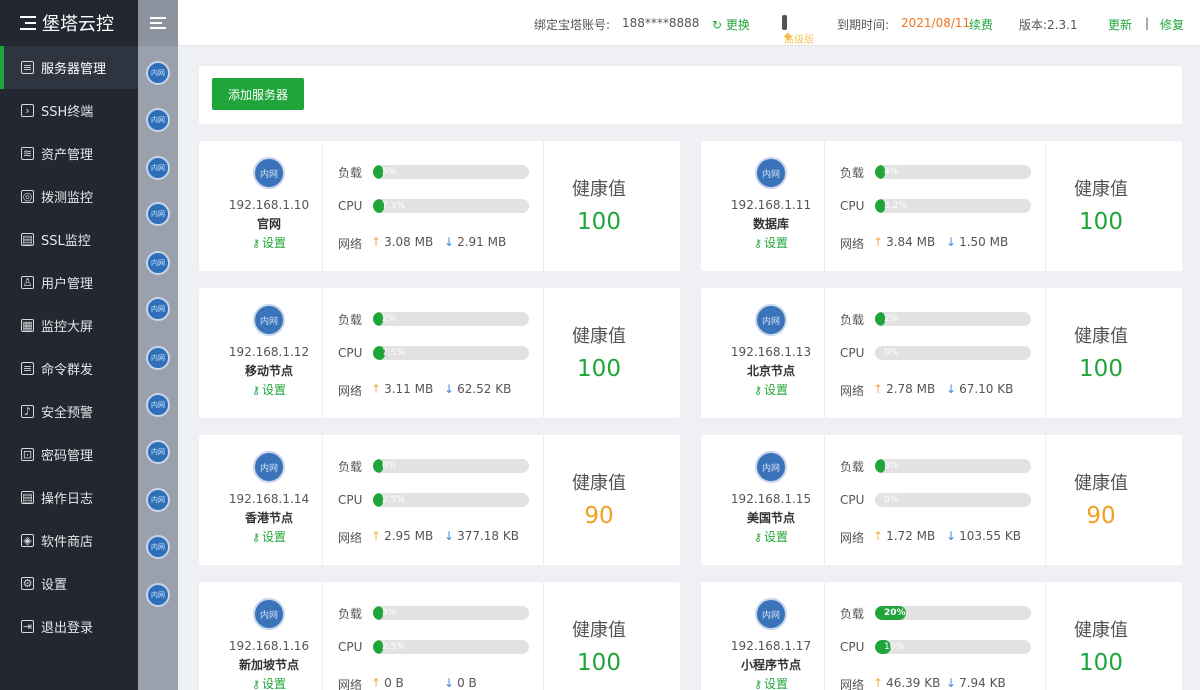 Image resolution: width=1200 pixels, height=690 pixels. What do you see at coordinates (269, 352) in the screenshot?
I see `server-ip: 192.168.1.12` at bounding box center [269, 352].